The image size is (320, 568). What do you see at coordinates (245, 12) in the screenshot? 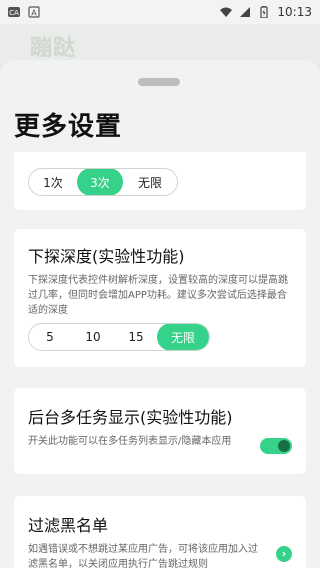
I see `signal-icon` at bounding box center [245, 12].